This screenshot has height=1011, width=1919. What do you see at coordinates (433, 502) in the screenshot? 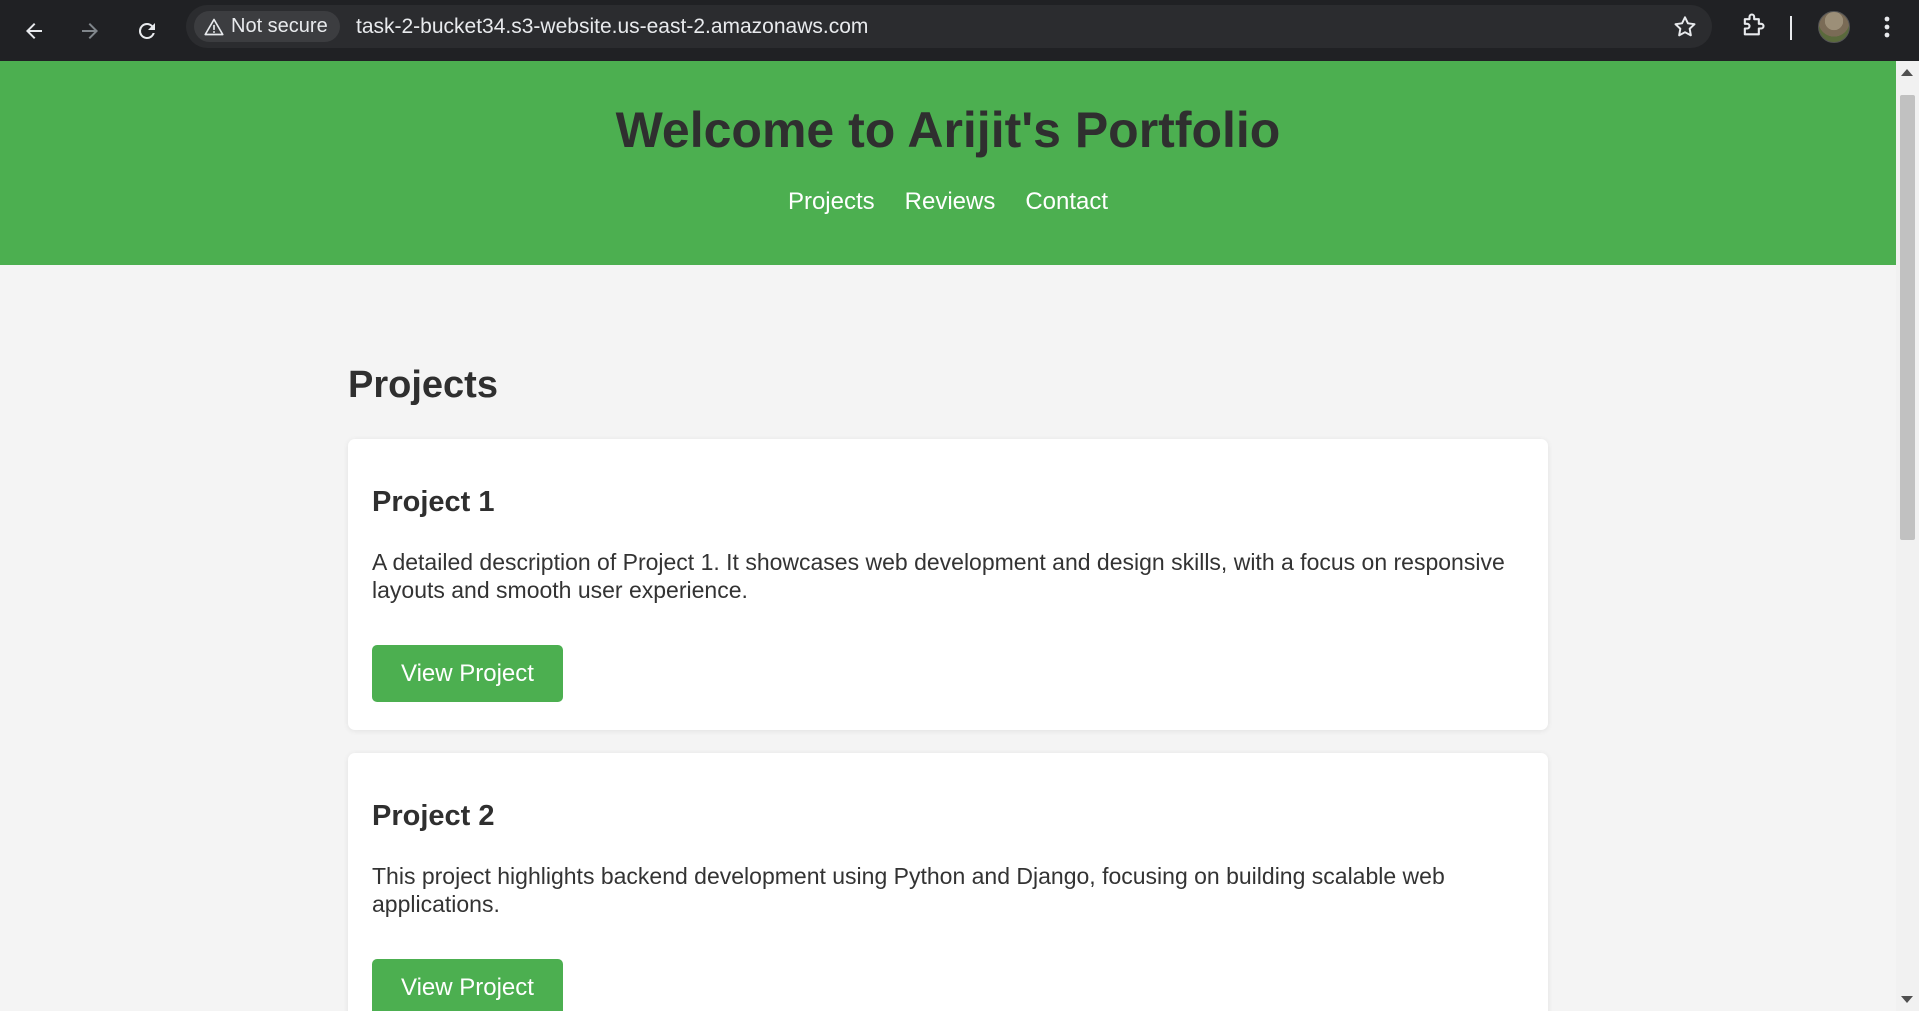
I see `project-title: Project 1` at bounding box center [433, 502].